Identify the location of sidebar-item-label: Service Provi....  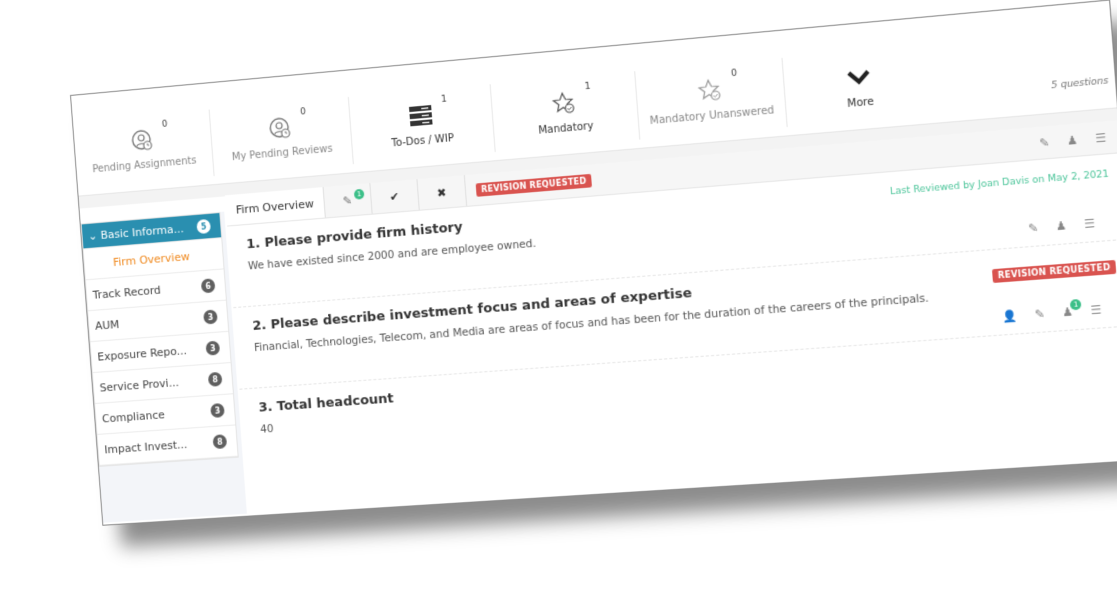
(139, 385).